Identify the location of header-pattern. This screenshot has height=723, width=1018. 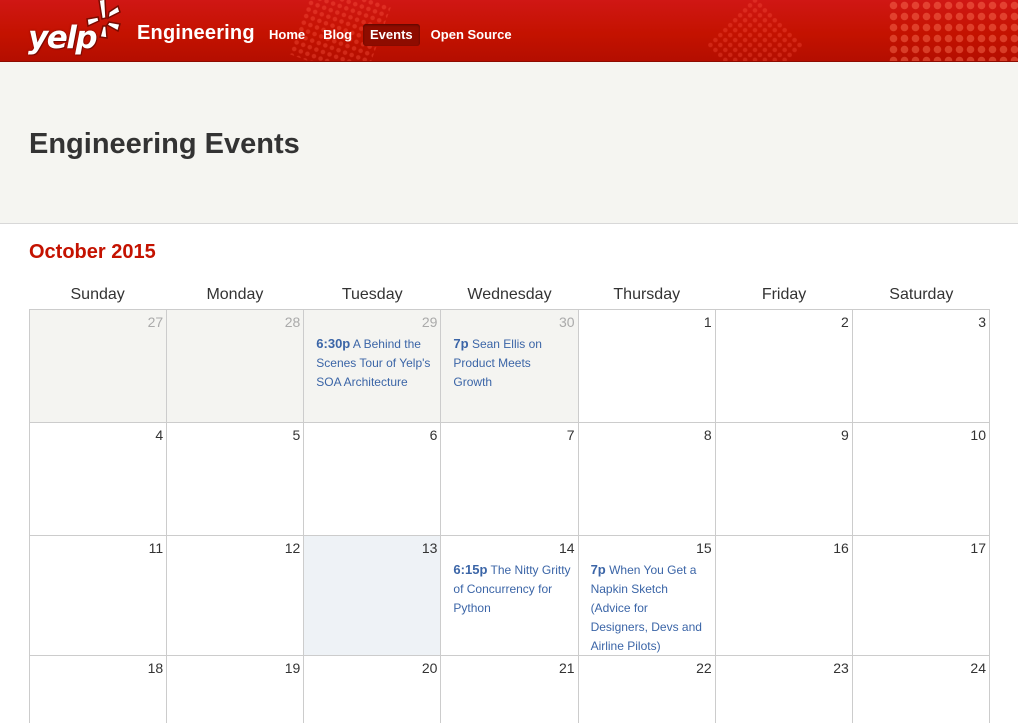
(755, 30).